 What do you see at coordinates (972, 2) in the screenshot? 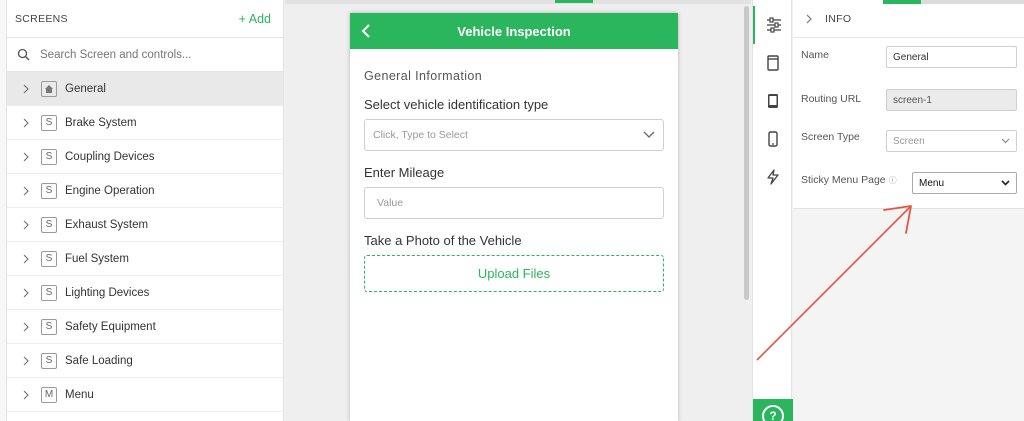
I see `props-top-tab` at bounding box center [972, 2].